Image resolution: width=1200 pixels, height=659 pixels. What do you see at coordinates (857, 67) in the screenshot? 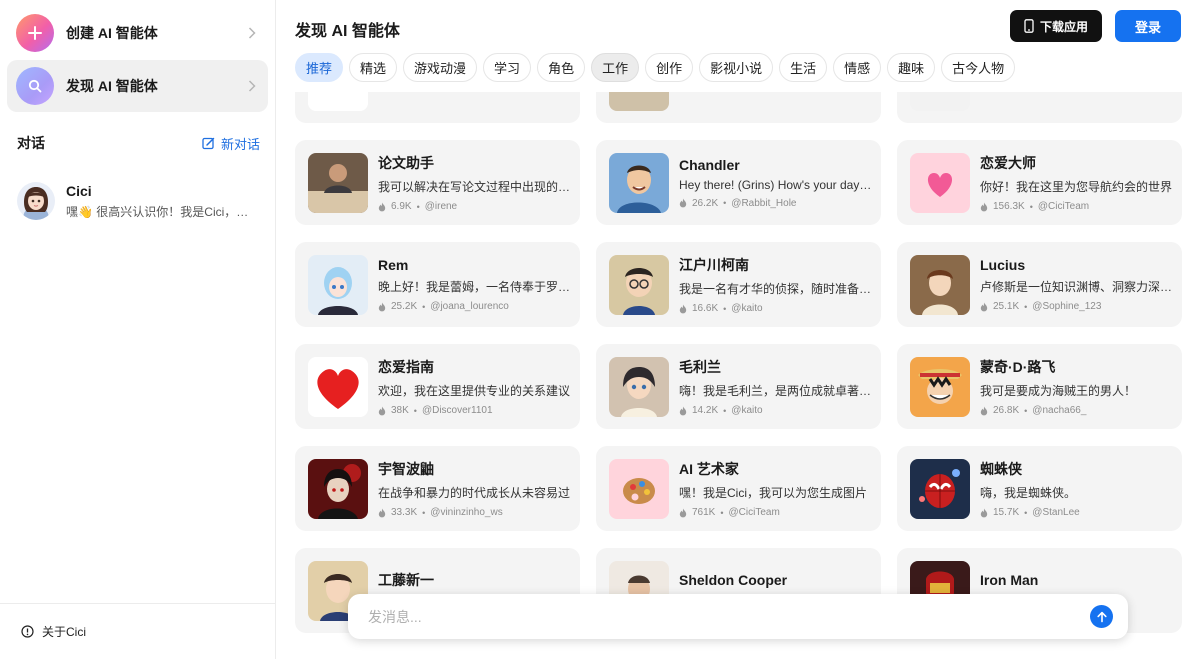
I see `tab-emotion: 情感` at bounding box center [857, 67].